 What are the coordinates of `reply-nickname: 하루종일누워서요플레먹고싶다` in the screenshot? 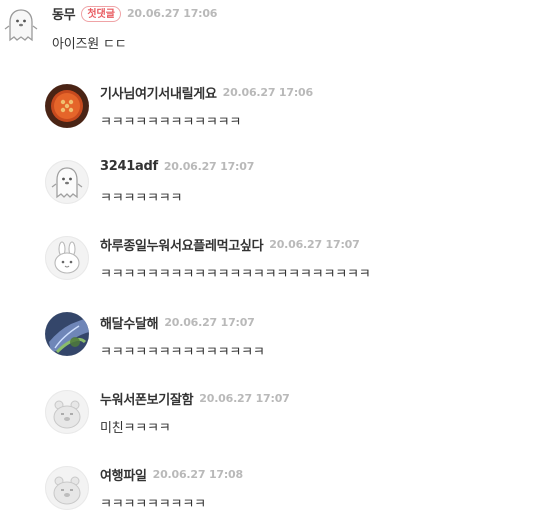 It's located at (182, 244).